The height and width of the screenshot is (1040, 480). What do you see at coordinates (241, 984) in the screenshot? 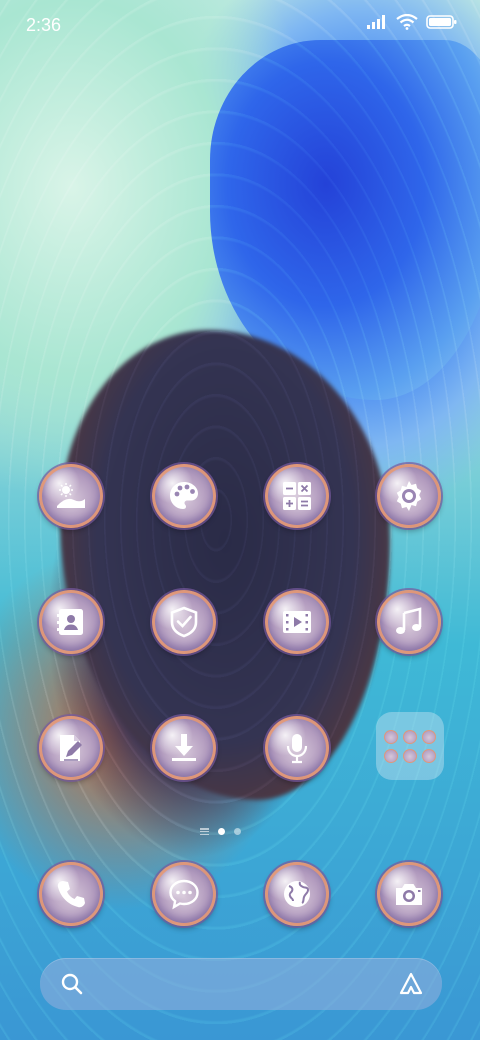
I see `search-bar` at bounding box center [241, 984].